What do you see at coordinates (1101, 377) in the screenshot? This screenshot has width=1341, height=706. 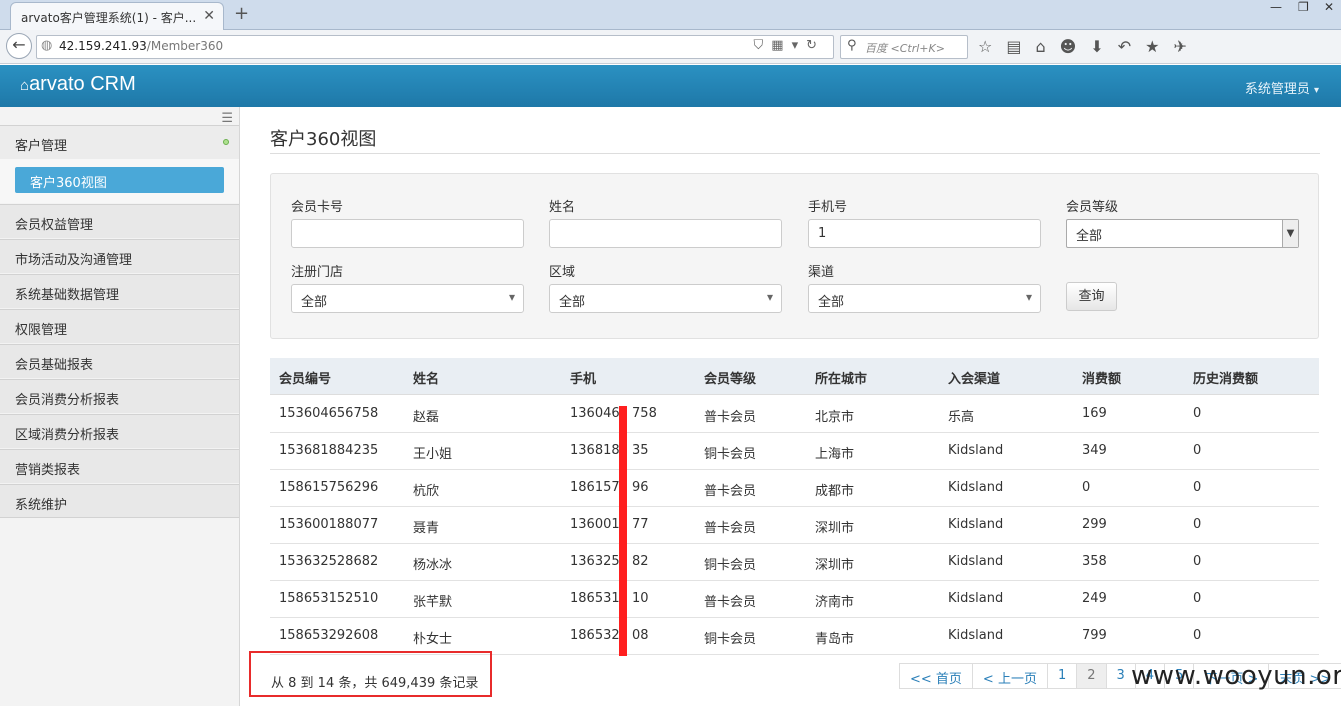 I see `col-header: 消费额` at bounding box center [1101, 377].